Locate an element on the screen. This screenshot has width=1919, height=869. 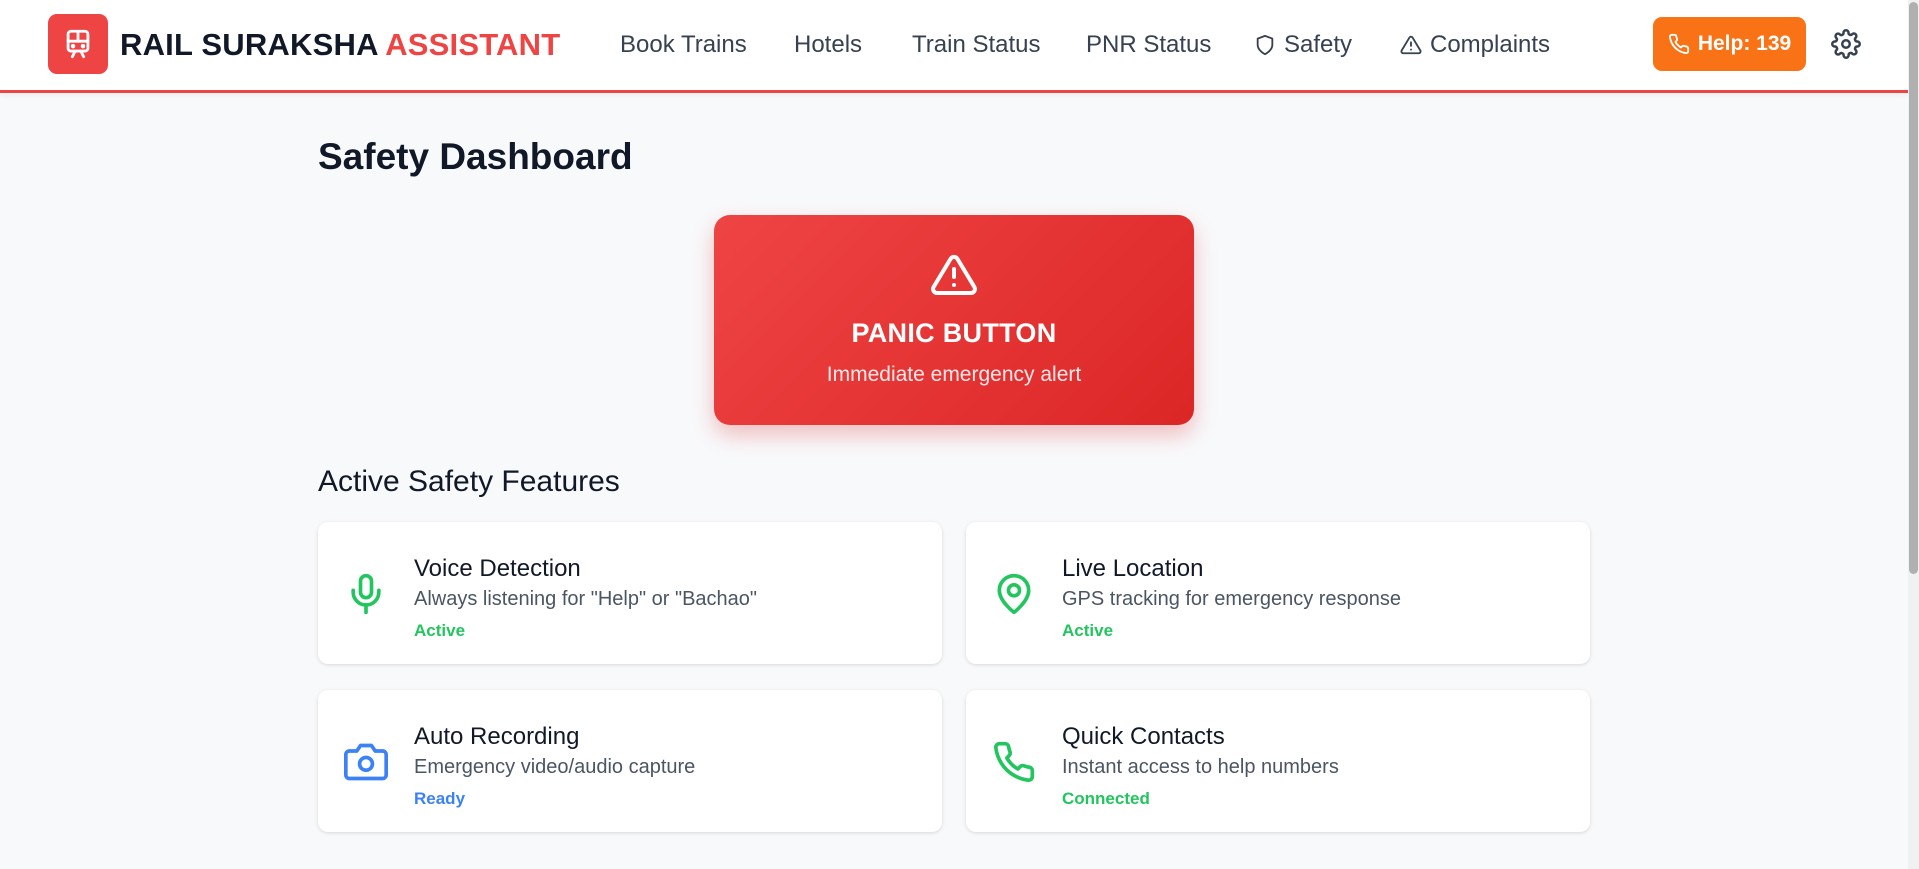
brand-name: RAIL SURAKSHA ASSISTANT is located at coordinates (340, 45).